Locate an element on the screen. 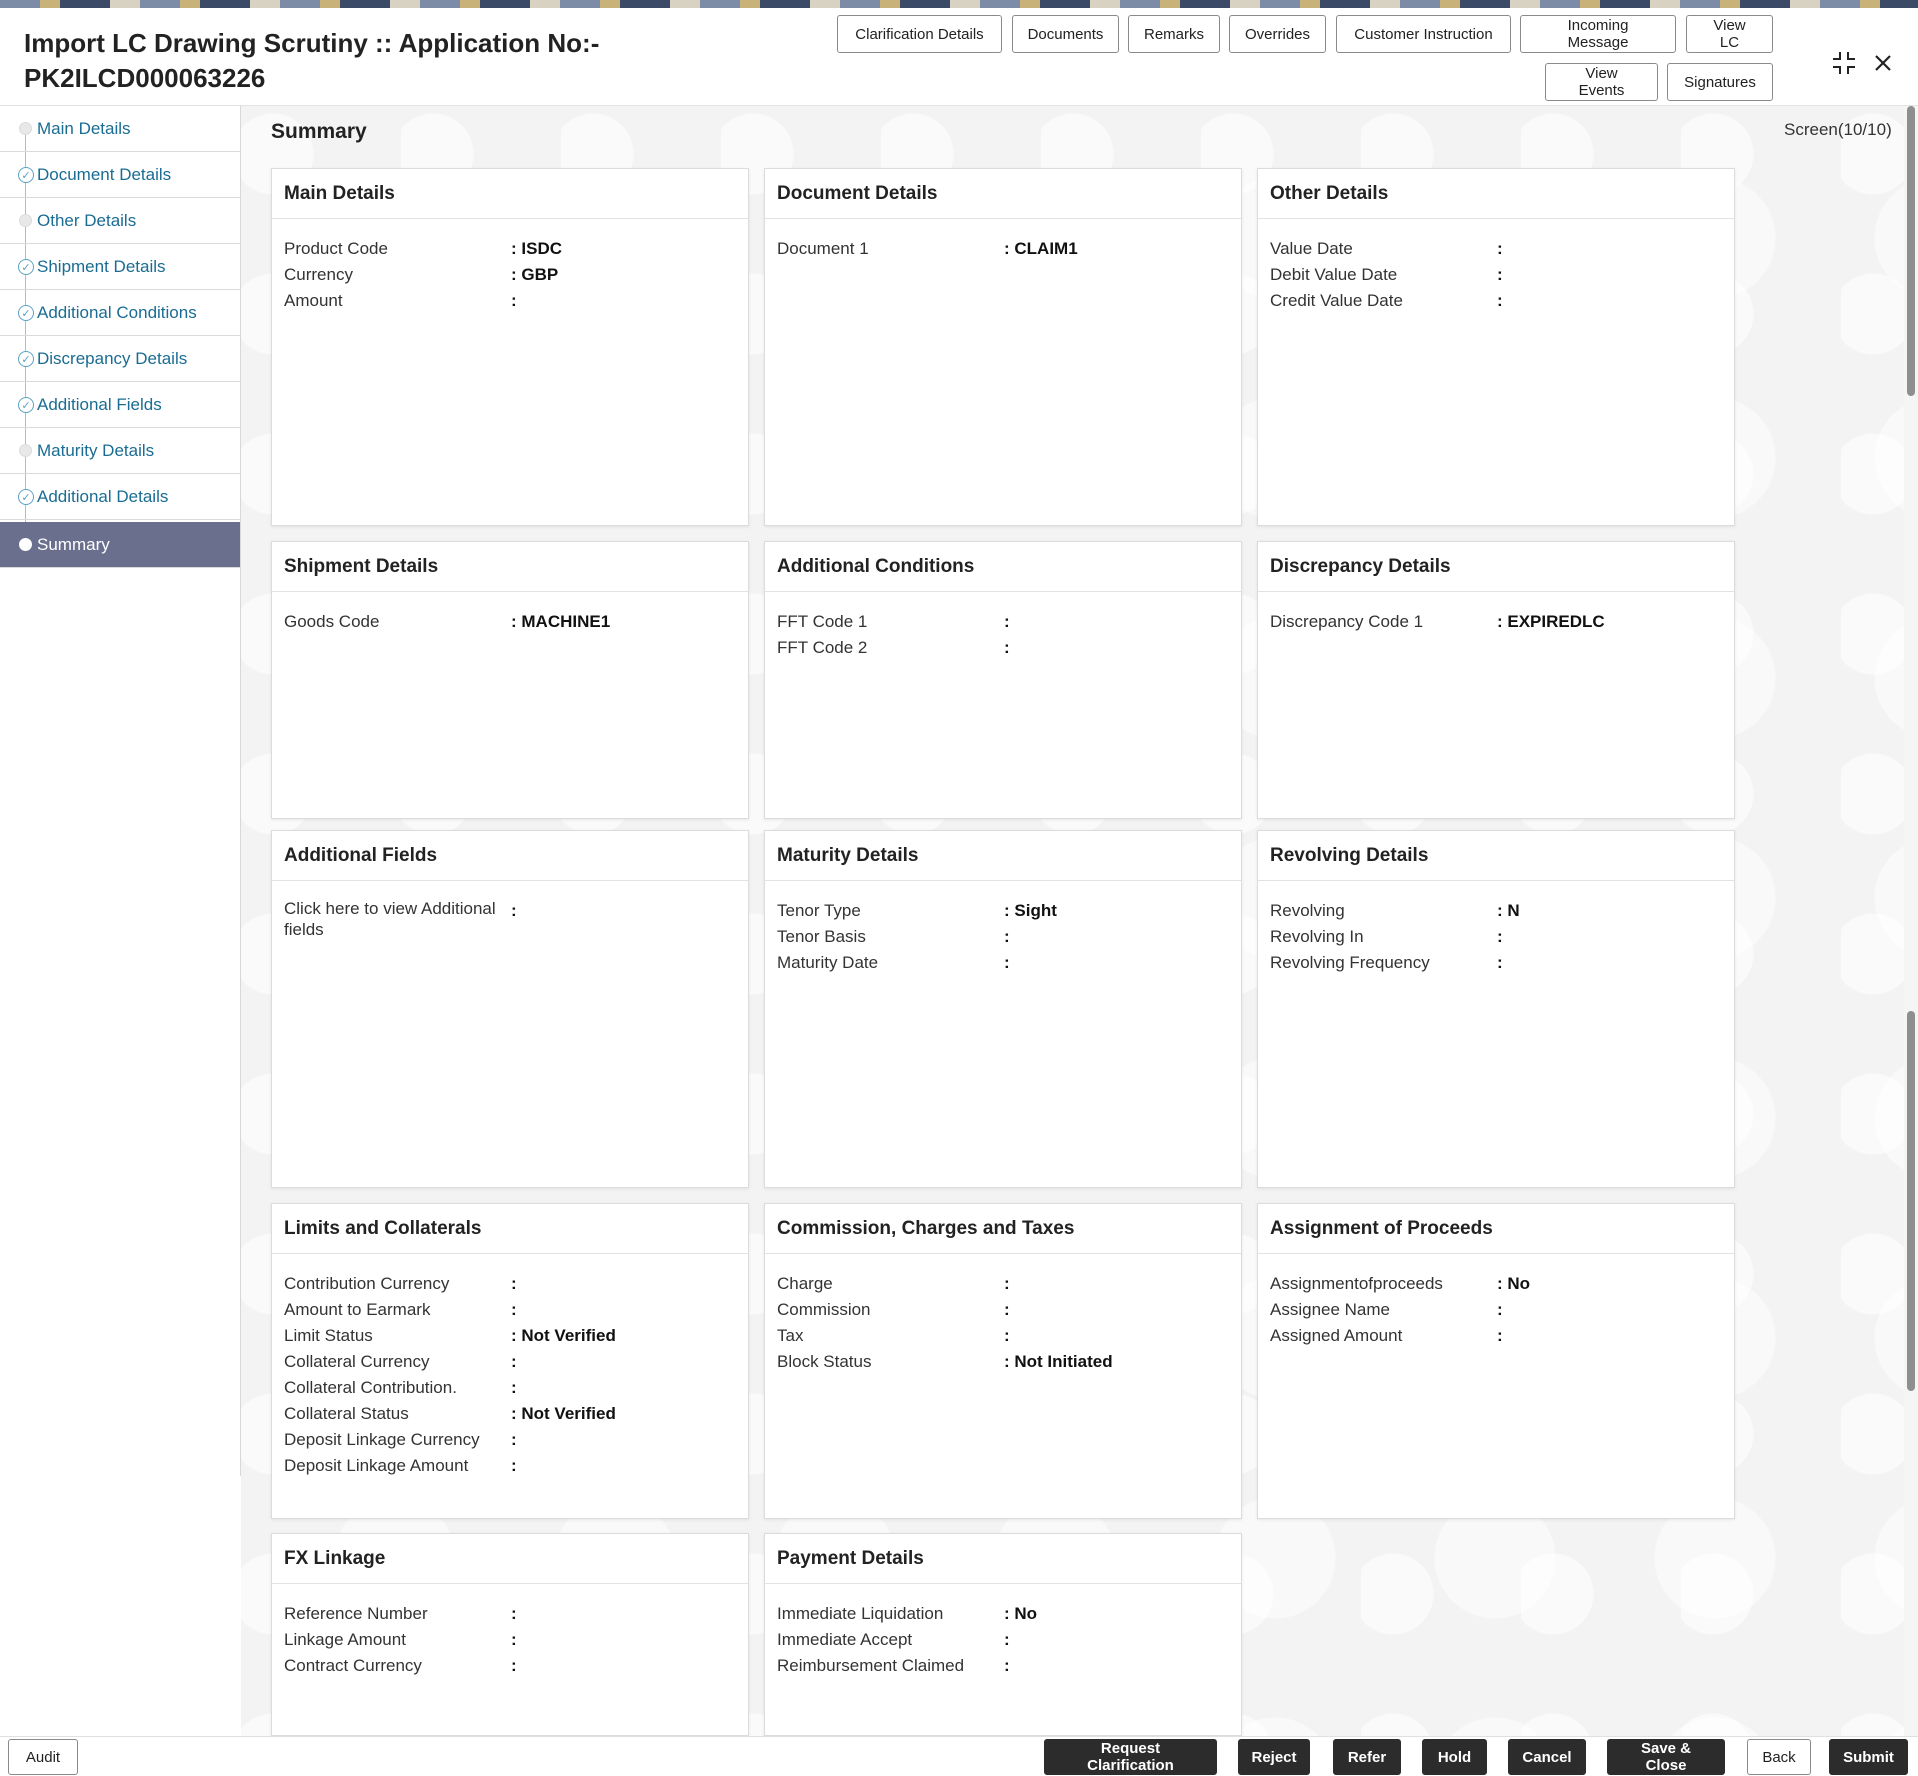  card-row: Revolving Frequency: is located at coordinates (1496, 963).